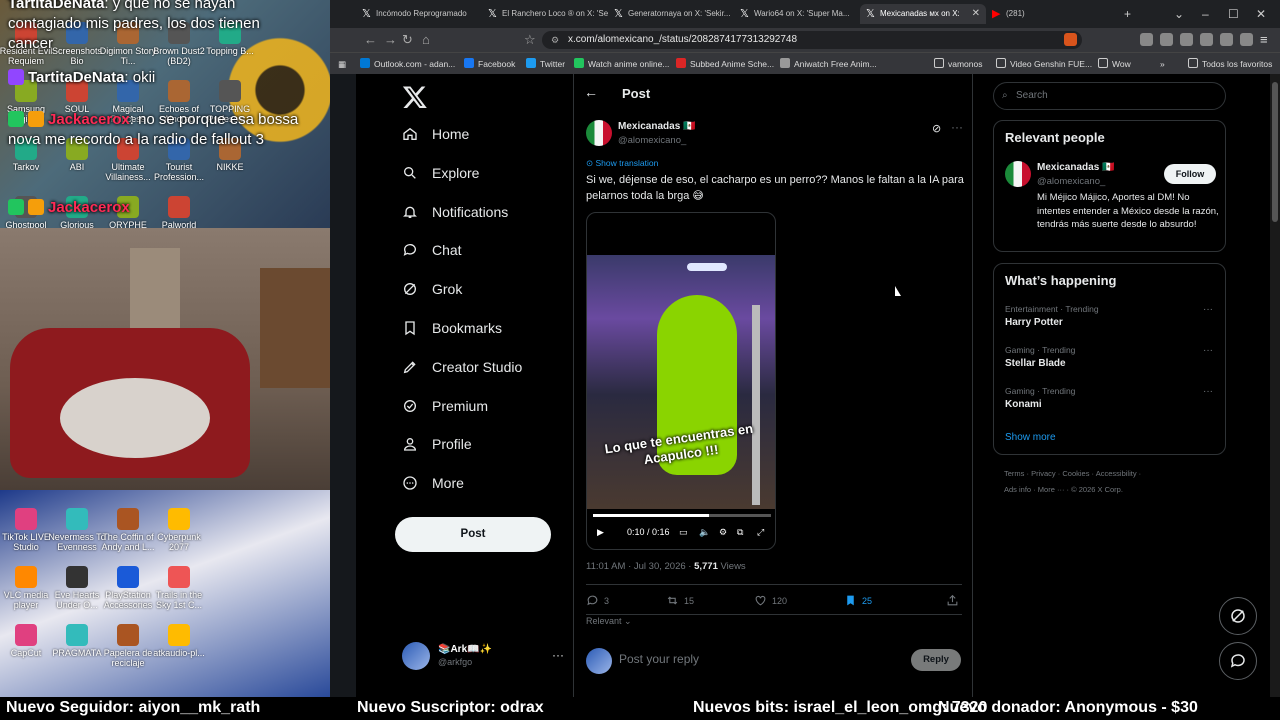 The height and width of the screenshot is (720, 1280). Describe the element at coordinates (1264, 40) in the screenshot. I see `menu-icon: ≡` at that location.